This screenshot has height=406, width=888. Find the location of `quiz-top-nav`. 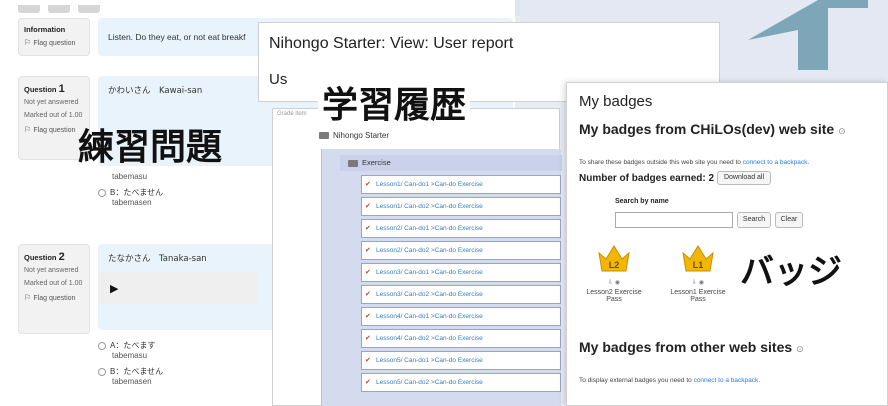

quiz-top-nav is located at coordinates (73, 6).